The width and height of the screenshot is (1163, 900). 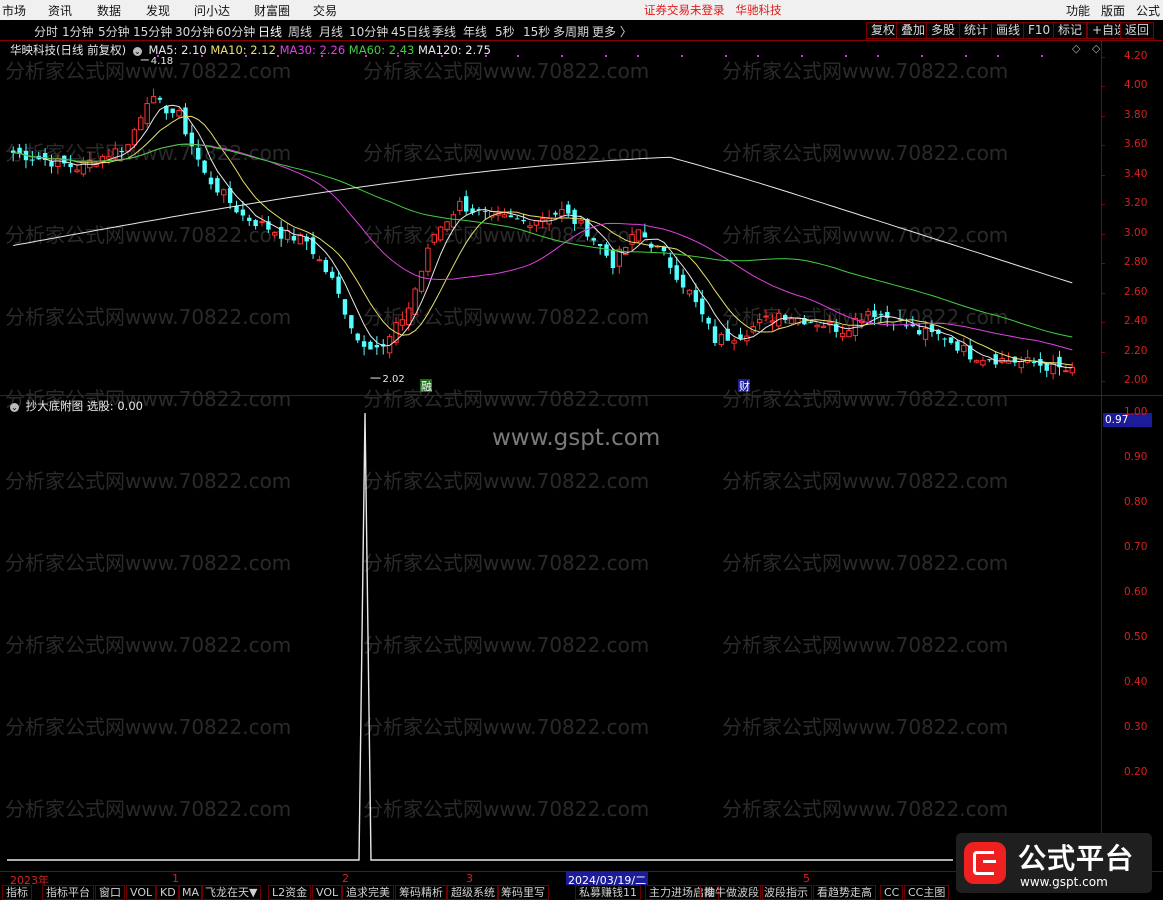 What do you see at coordinates (325, 10) in the screenshot?
I see `menu-item-trade: 交易` at bounding box center [325, 10].